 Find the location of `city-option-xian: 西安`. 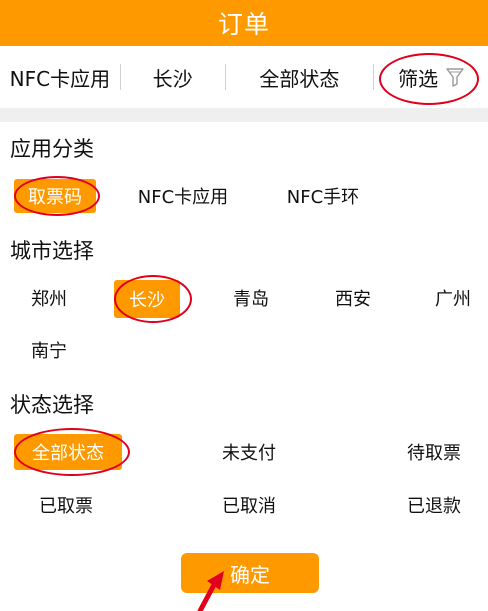

city-option-xian: 西安 is located at coordinates (353, 298).